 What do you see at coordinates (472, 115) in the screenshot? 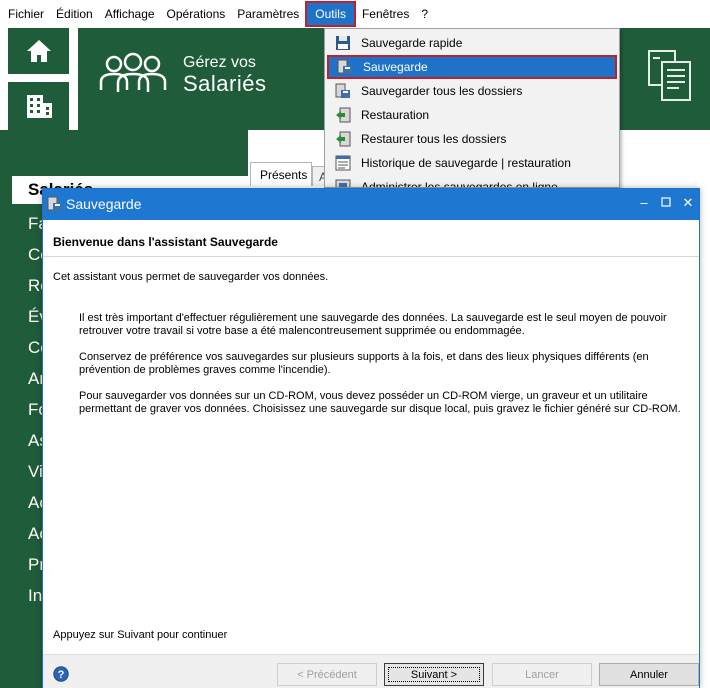
I see `menu-item-restauration: Restauration` at bounding box center [472, 115].